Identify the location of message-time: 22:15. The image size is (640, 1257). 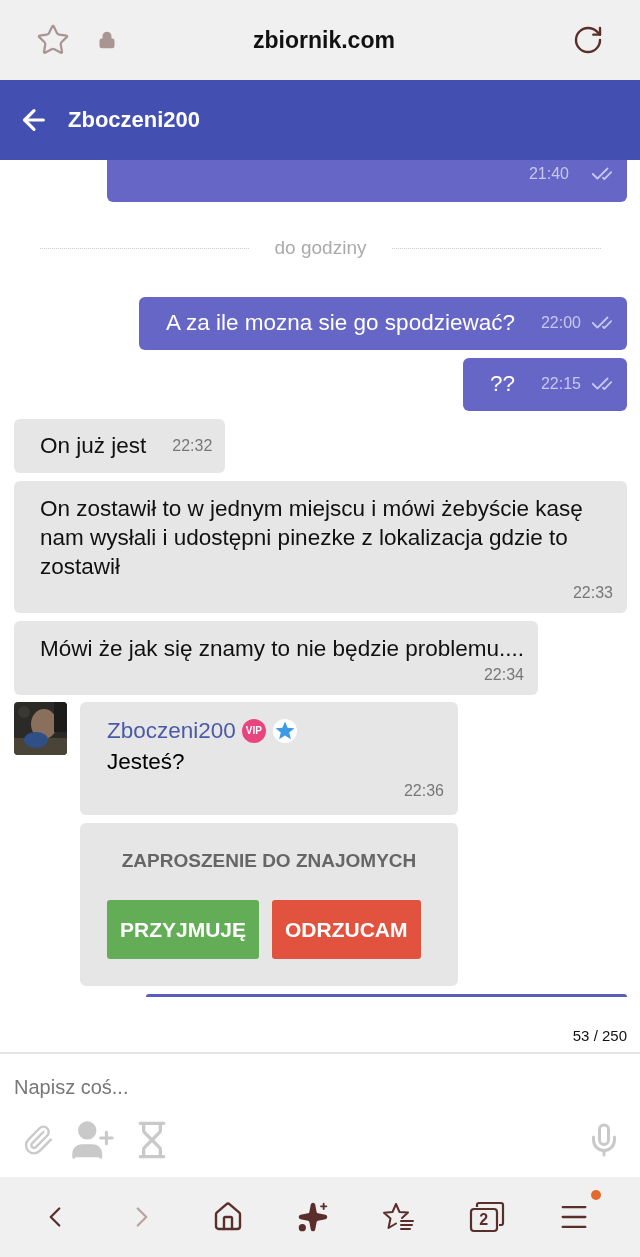
(560, 384).